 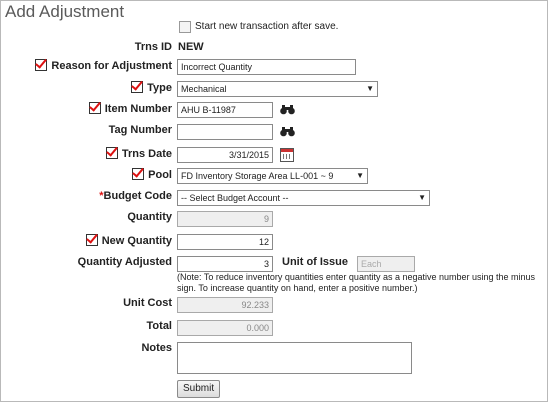 What do you see at coordinates (140, 130) in the screenshot?
I see `tag-number-label: Tag Number` at bounding box center [140, 130].